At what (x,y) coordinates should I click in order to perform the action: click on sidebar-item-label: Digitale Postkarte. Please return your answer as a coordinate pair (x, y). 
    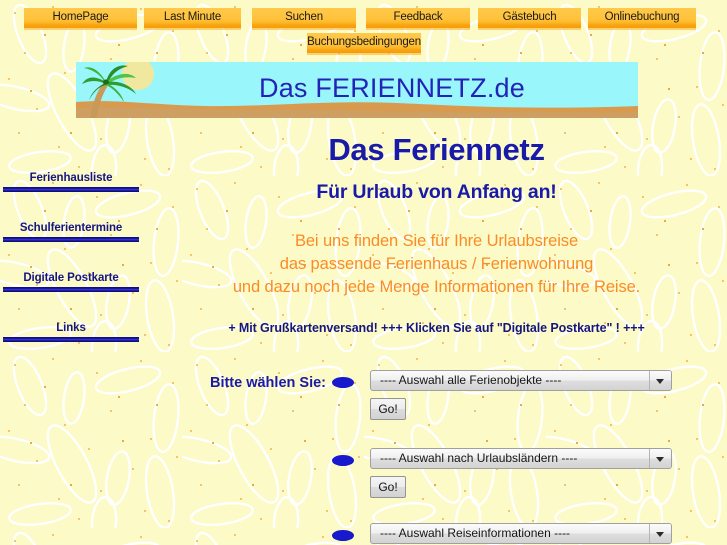
    Looking at the image, I should click on (71, 278).